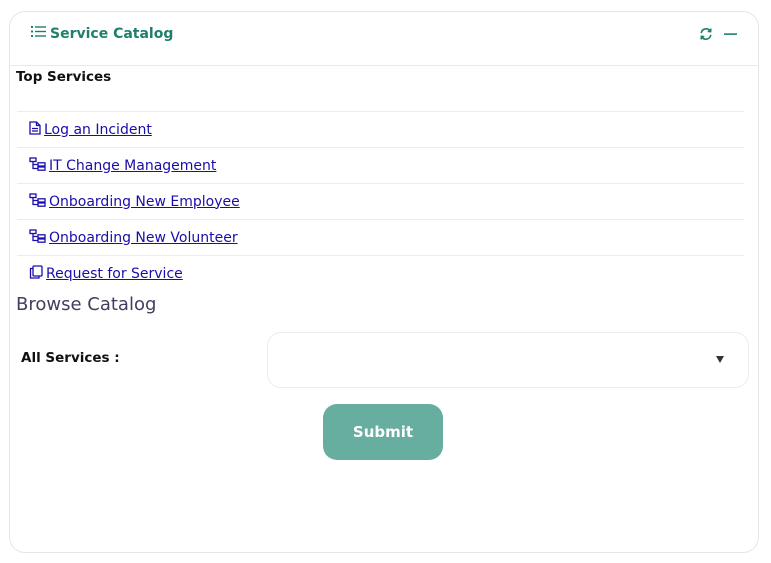 The height and width of the screenshot is (563, 771). I want to click on minimize-icon, so click(730, 34).